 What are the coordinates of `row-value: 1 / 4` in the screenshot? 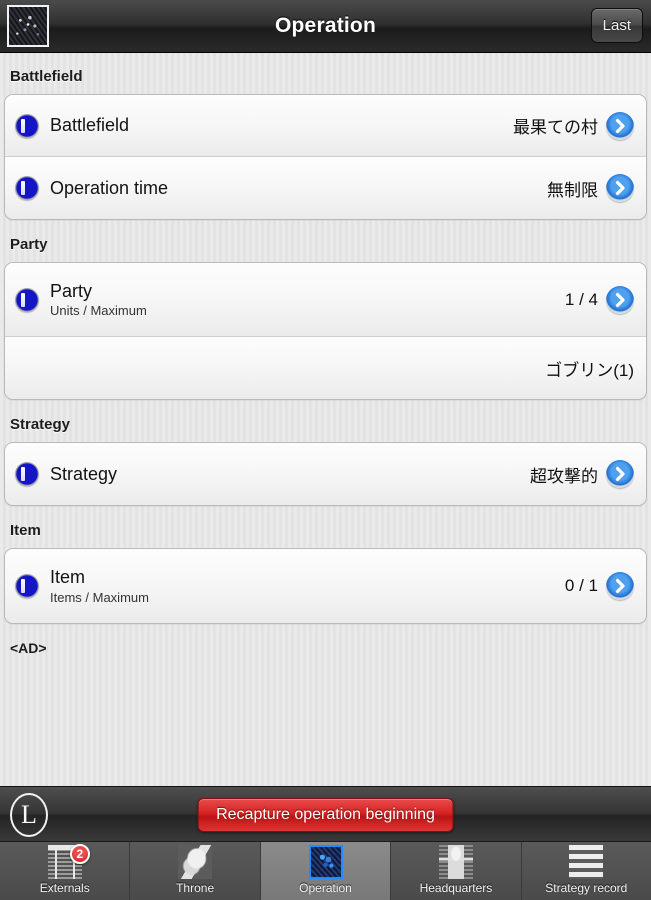 It's located at (581, 299).